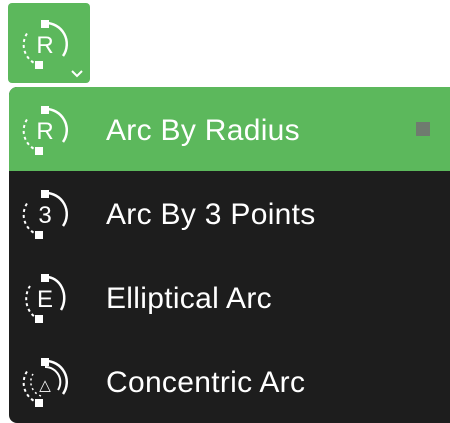 The height and width of the screenshot is (423, 450). What do you see at coordinates (189, 298) in the screenshot?
I see `menu-item-label: Elliptical Arc` at bounding box center [189, 298].